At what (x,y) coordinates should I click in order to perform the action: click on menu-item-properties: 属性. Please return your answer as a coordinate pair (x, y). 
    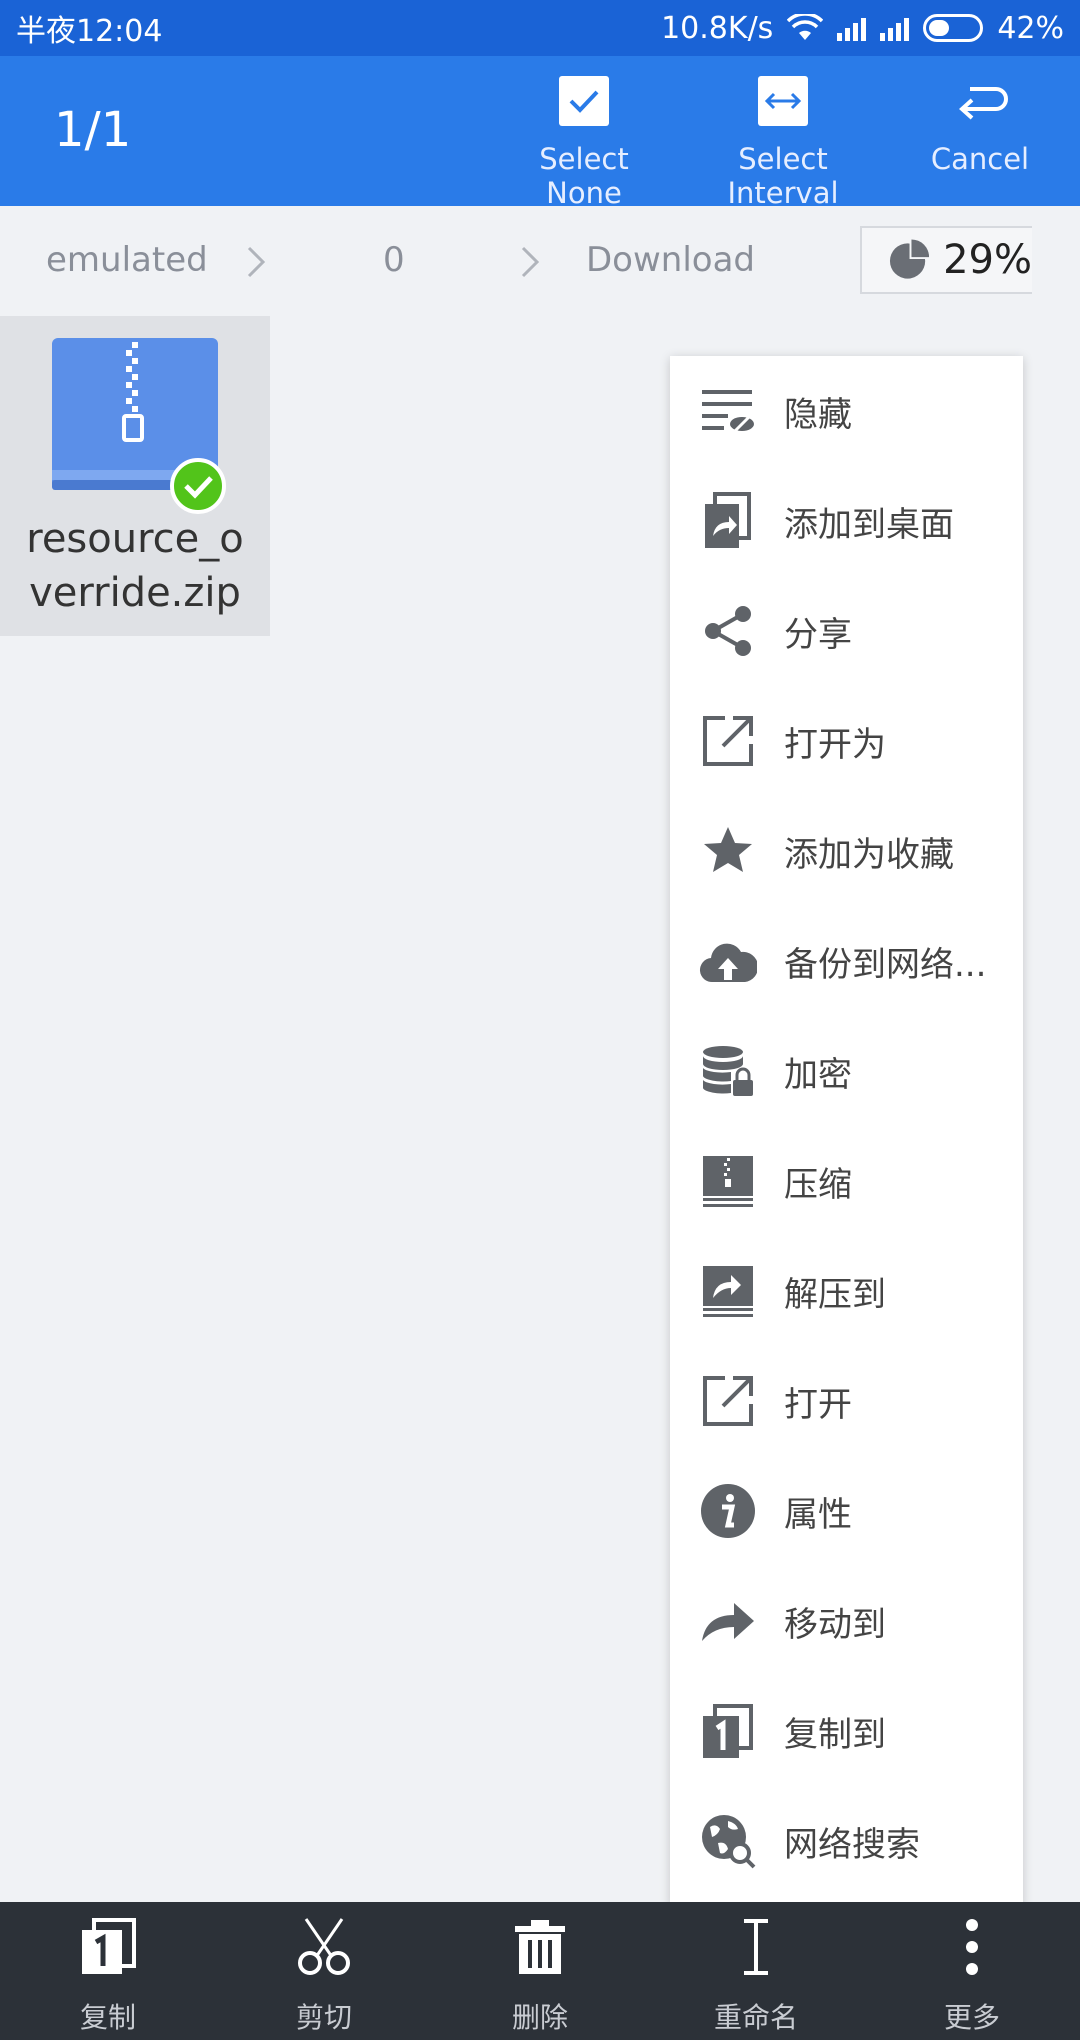
    Looking at the image, I should click on (846, 1511).